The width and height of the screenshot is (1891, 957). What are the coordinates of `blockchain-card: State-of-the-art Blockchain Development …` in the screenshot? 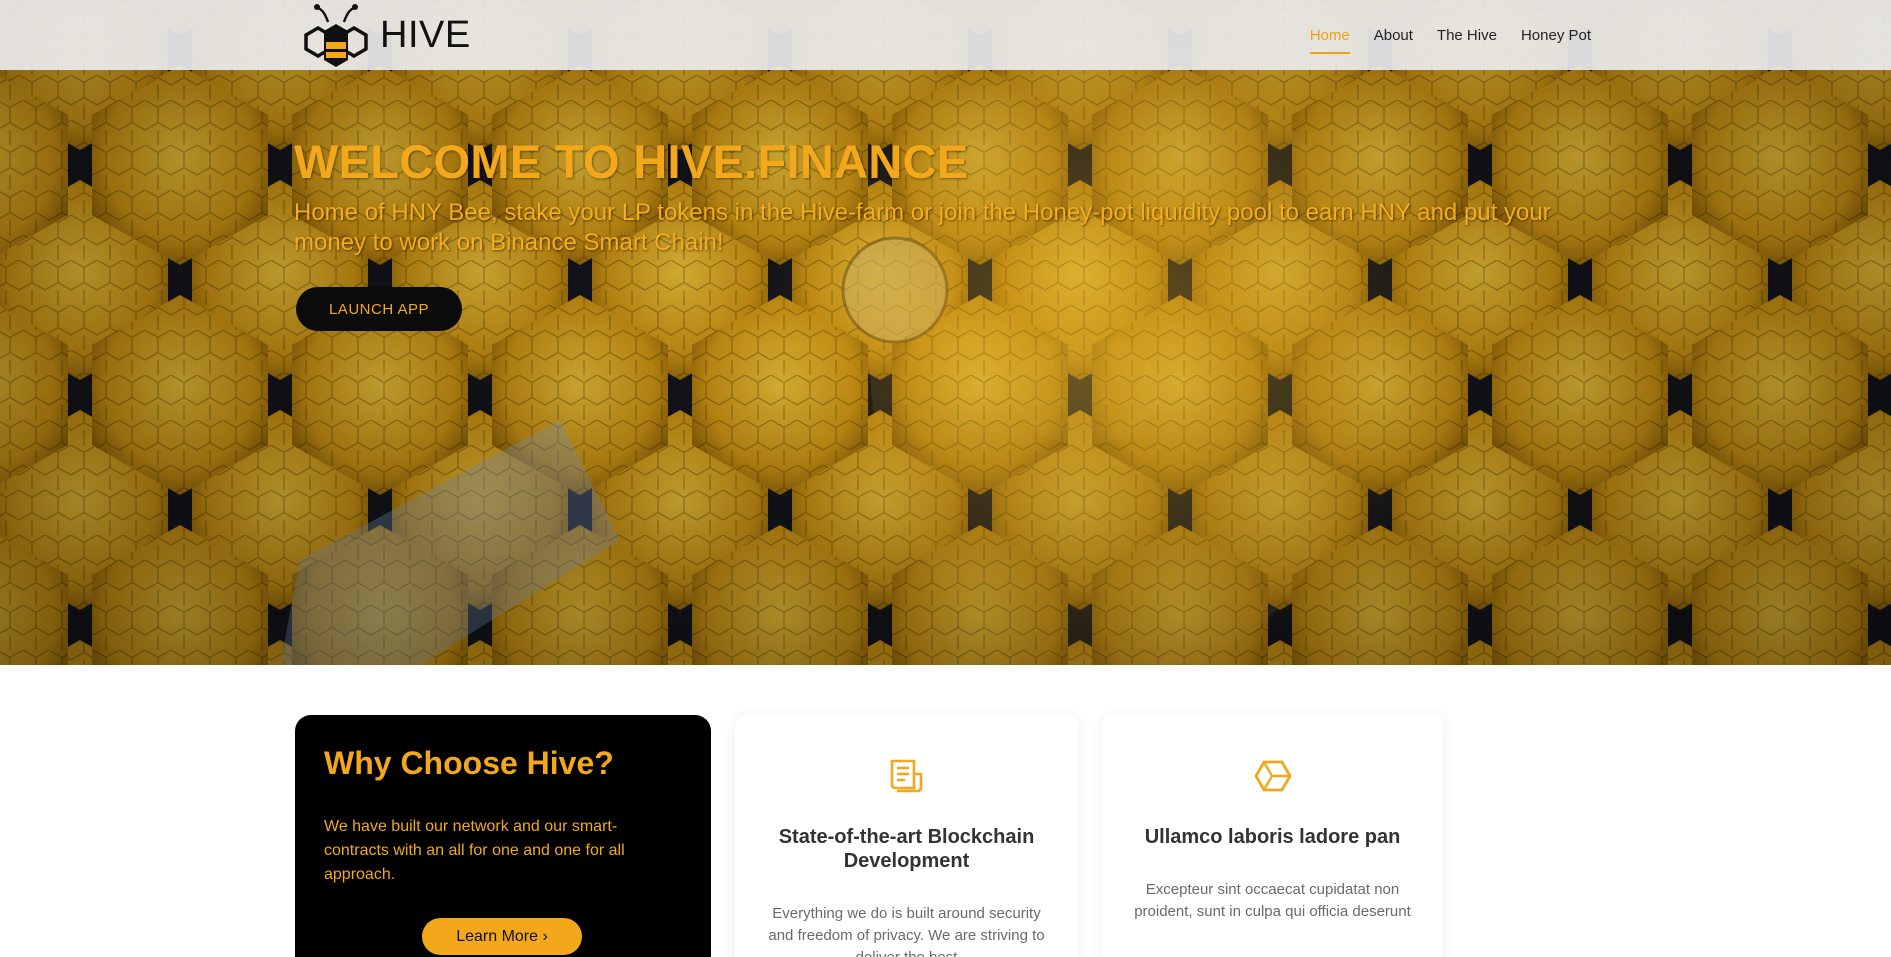 It's located at (906, 836).